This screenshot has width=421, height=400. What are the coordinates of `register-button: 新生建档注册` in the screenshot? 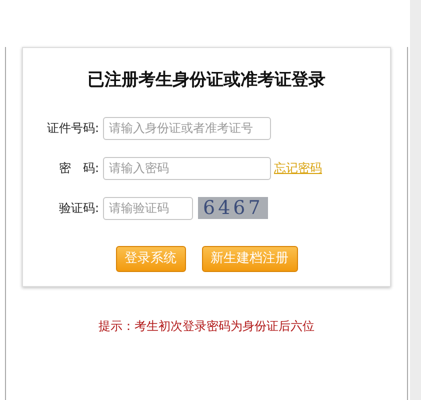 It's located at (250, 259).